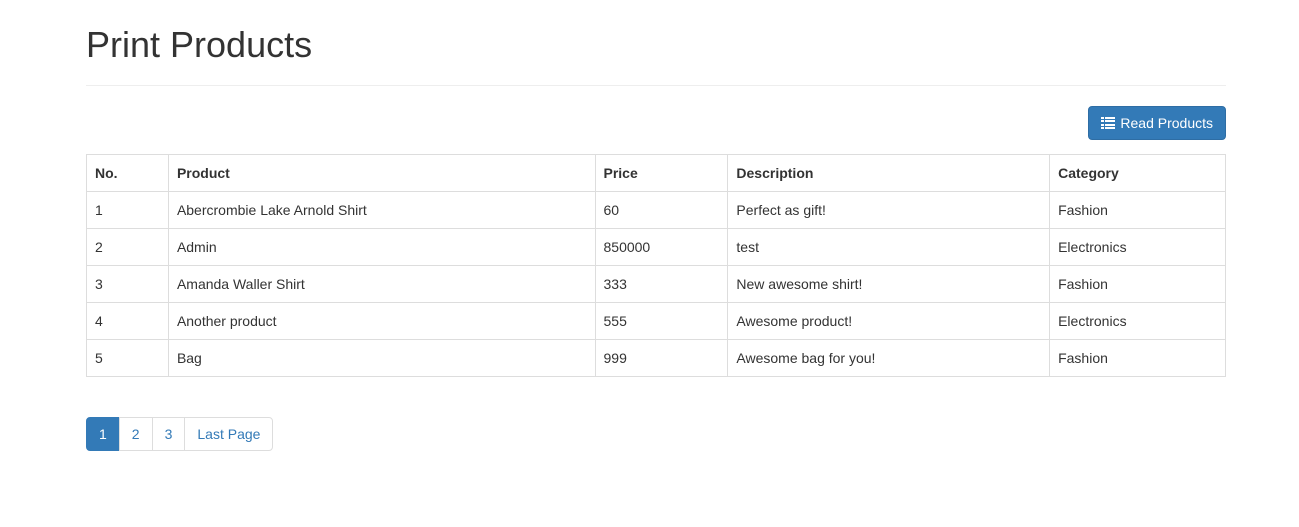 The height and width of the screenshot is (527, 1299). What do you see at coordinates (1166, 123) in the screenshot?
I see `read-products-label: Read Products` at bounding box center [1166, 123].